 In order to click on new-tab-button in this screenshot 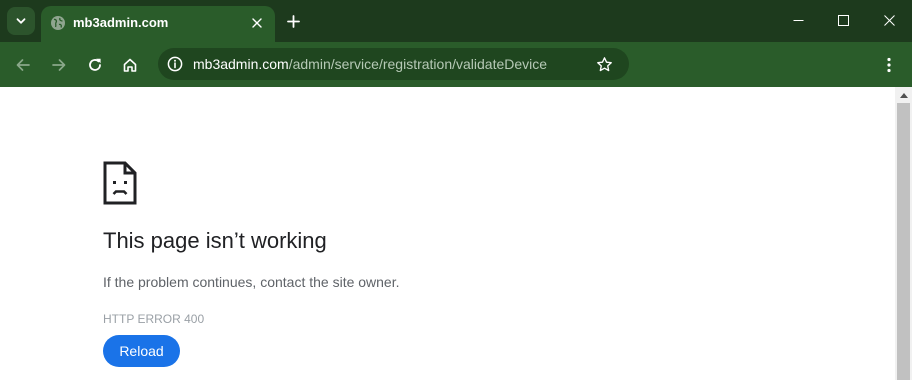, I will do `click(293, 21)`.